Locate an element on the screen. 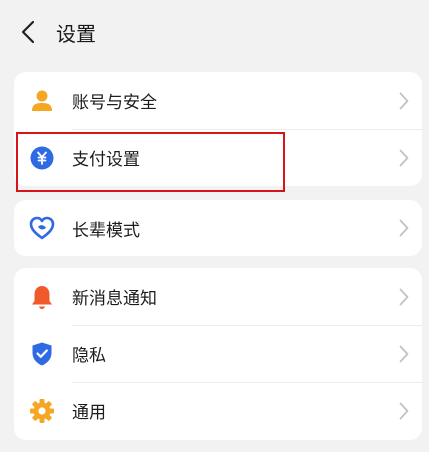 This screenshot has height=452, width=429. settings-group-elder: 长辈模式 is located at coordinates (218, 228).